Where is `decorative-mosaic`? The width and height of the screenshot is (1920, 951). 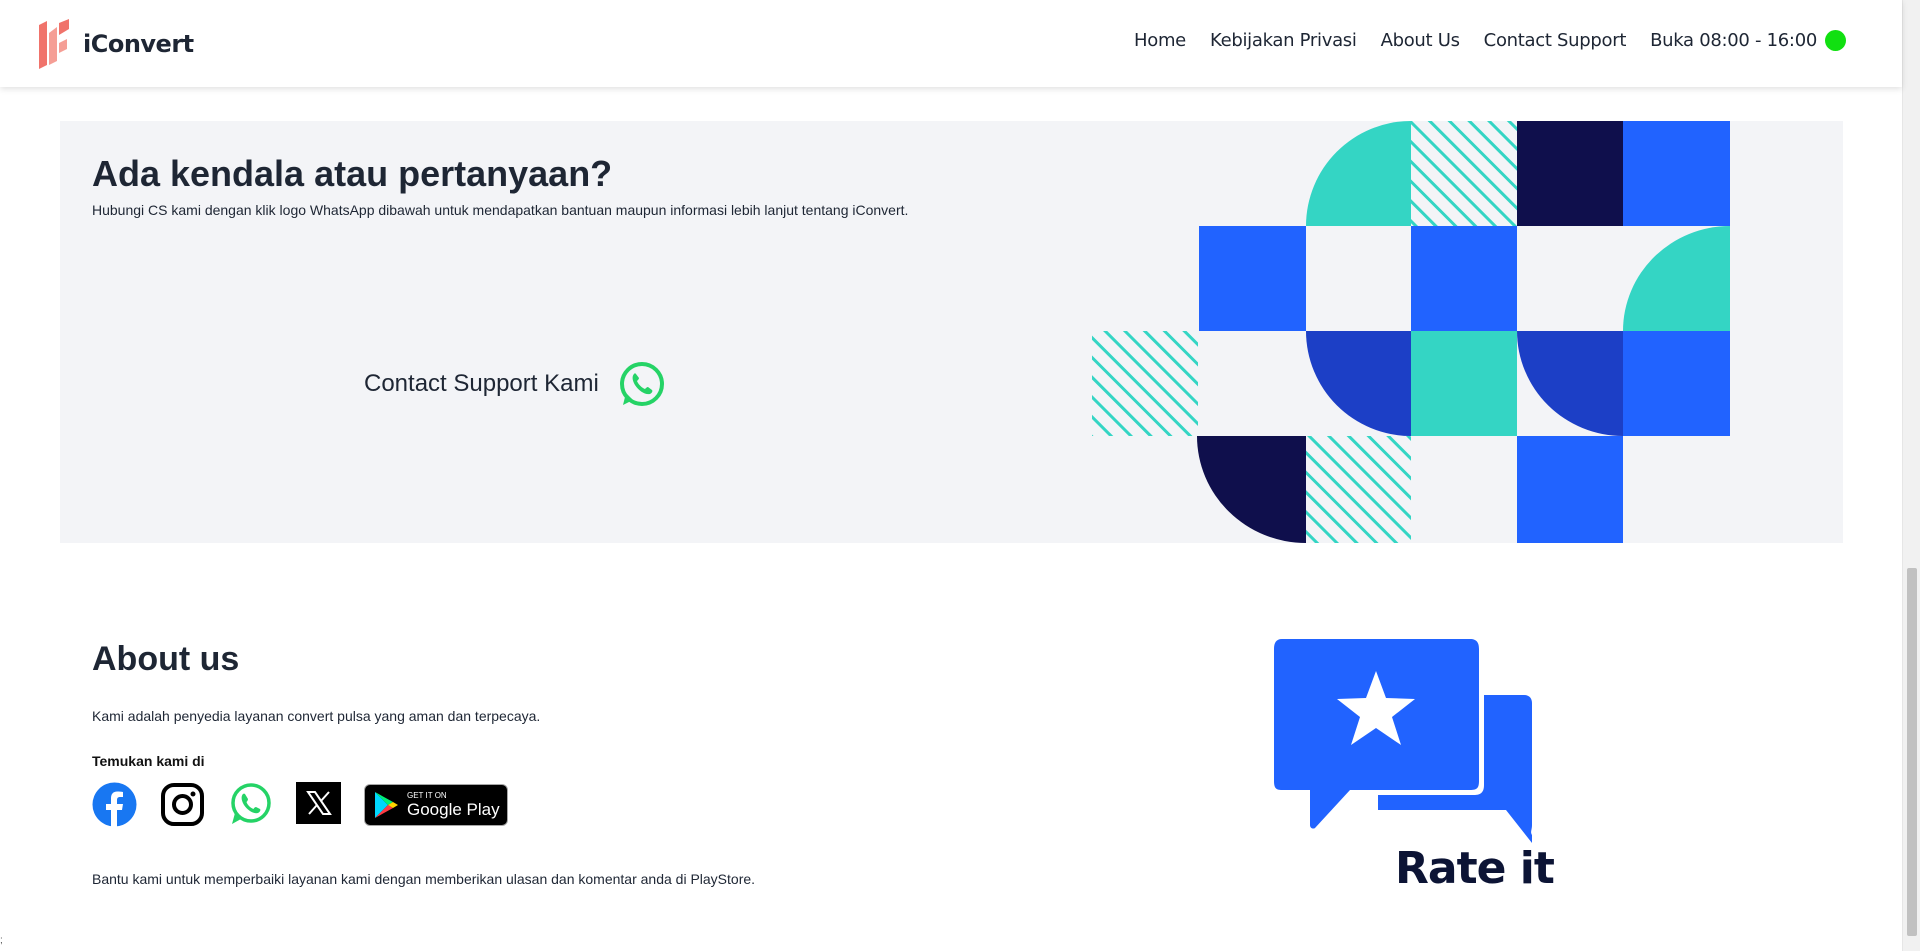
decorative-mosaic is located at coordinates (1411, 332).